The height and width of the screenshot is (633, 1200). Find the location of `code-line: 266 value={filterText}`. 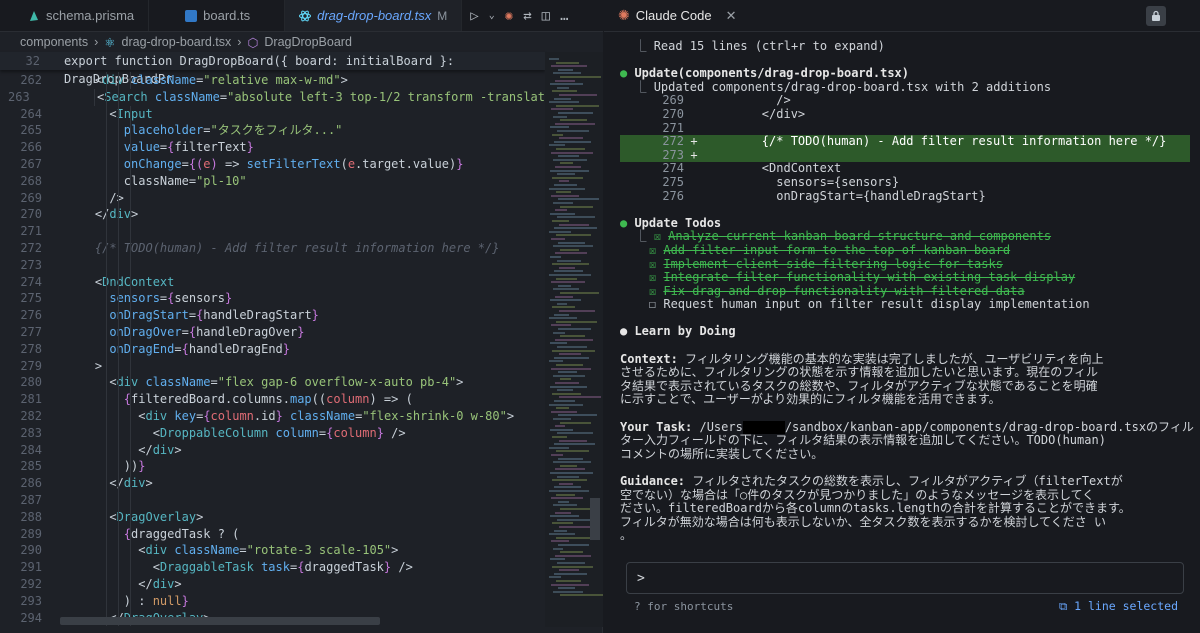

code-line: 266 value={filterText} is located at coordinates (272, 147).